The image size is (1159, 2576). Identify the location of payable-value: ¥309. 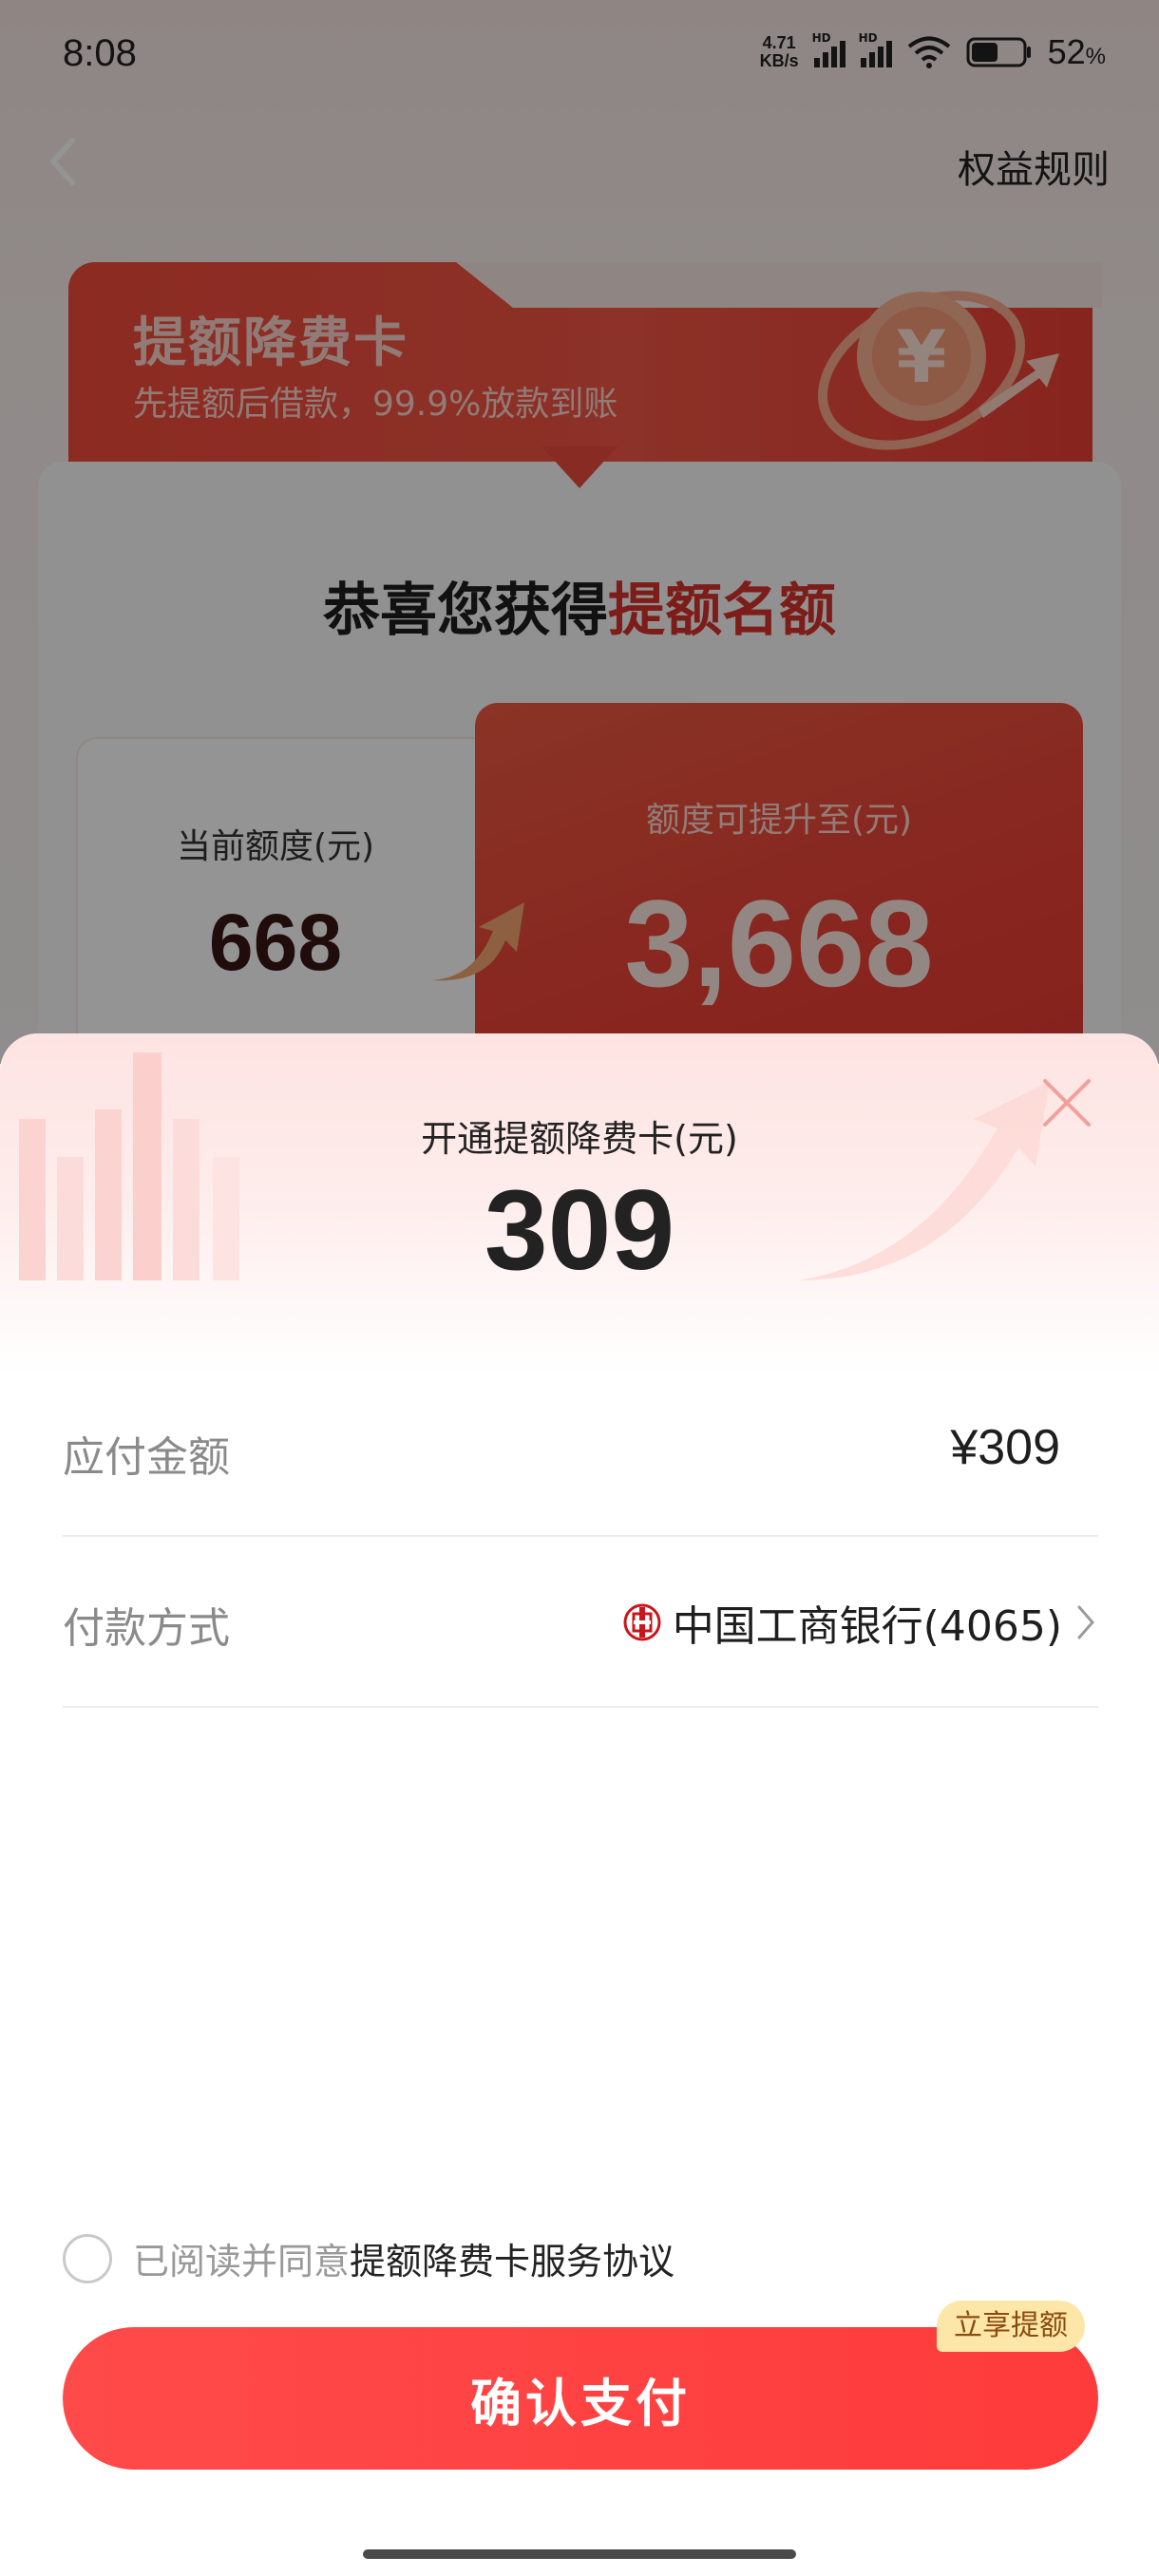
(1005, 1447).